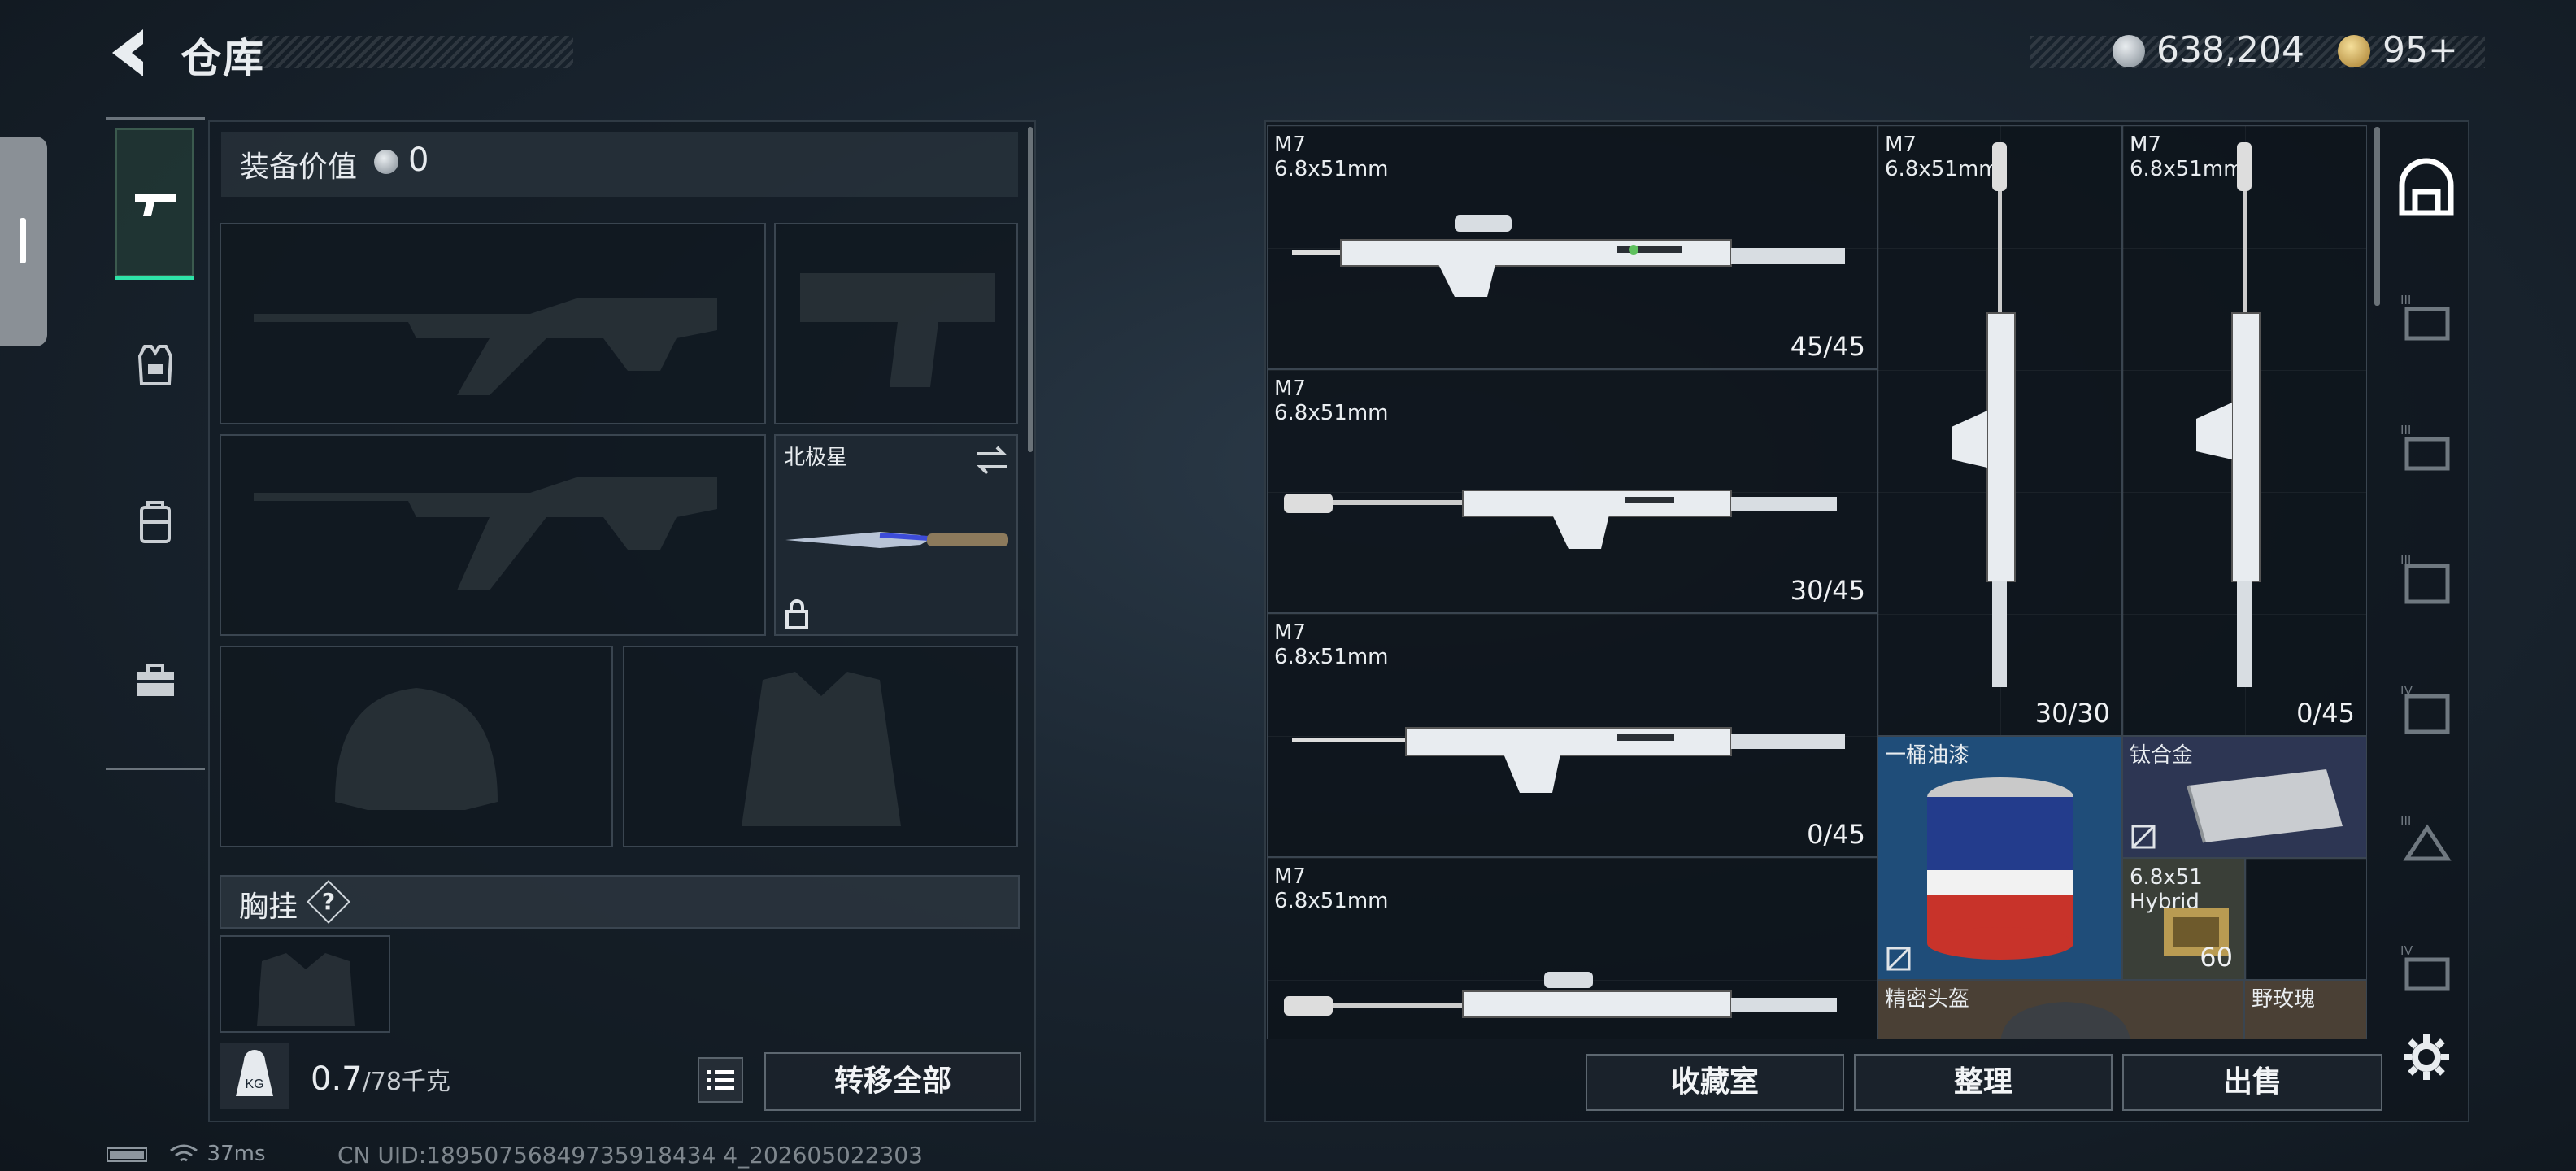 The image size is (2576, 1171). Describe the element at coordinates (268, 907) in the screenshot. I see `chest-rig-label: 胸挂` at that location.